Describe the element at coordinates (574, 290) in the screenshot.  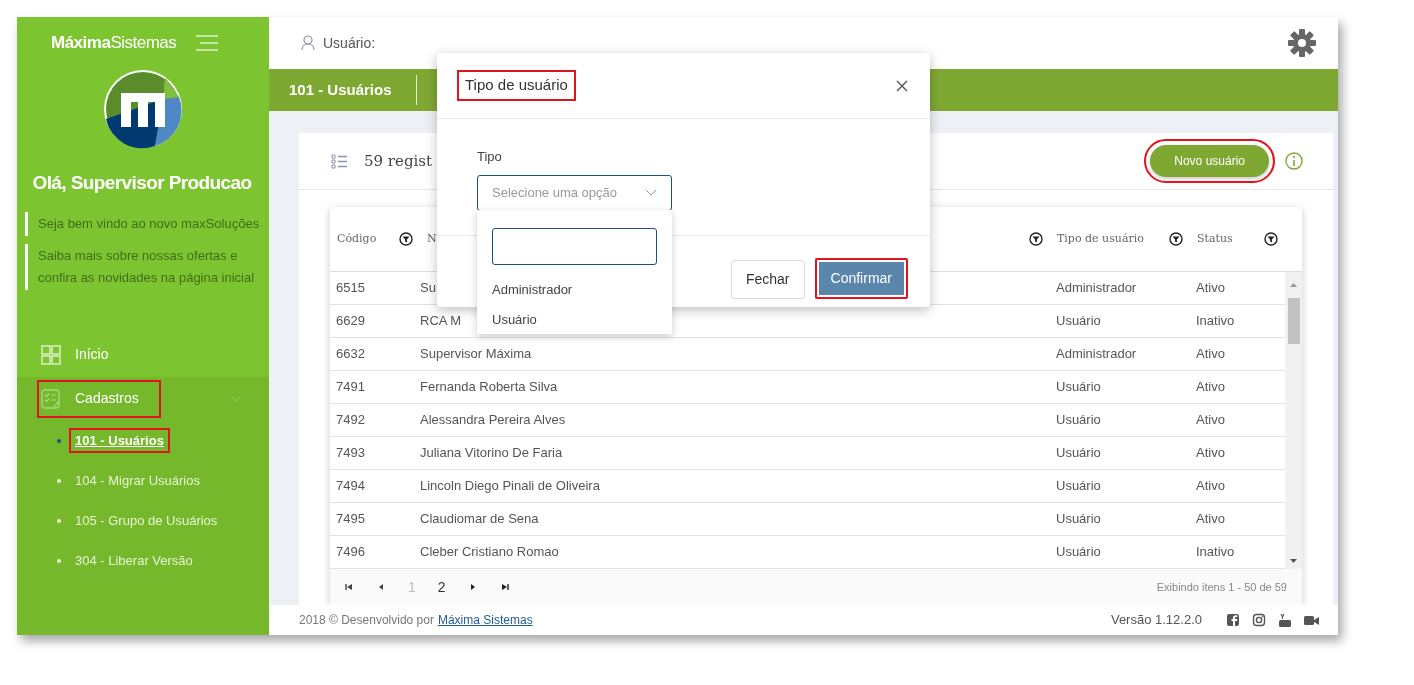
I see `dropdown-option: Administrador` at that location.